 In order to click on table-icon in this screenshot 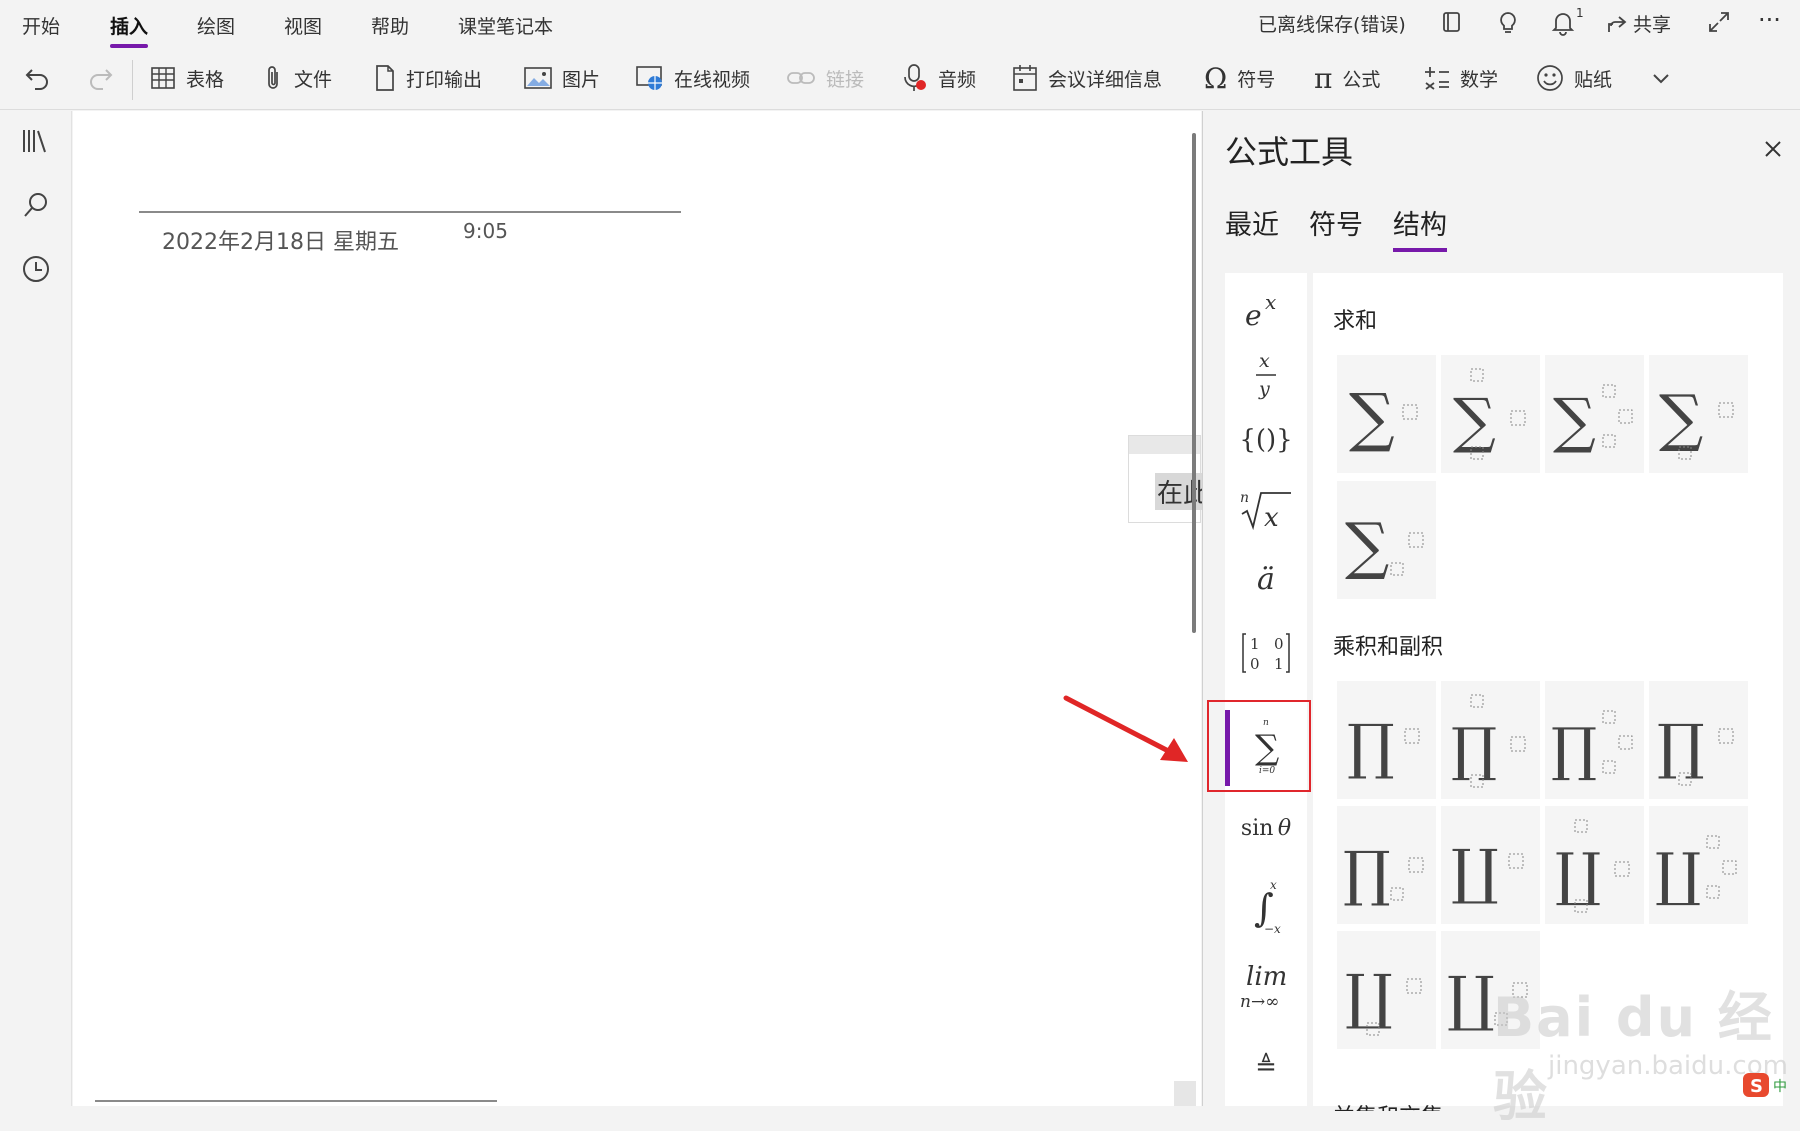, I will do `click(163, 78)`.